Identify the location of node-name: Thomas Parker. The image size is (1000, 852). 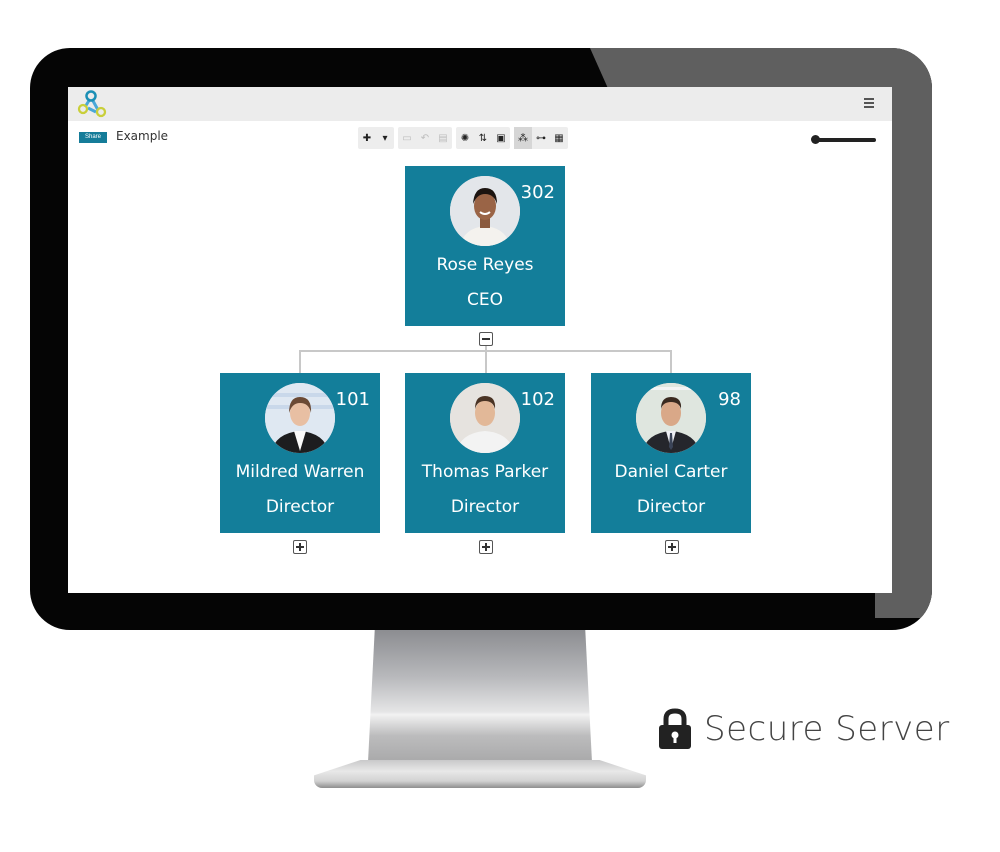
(485, 472).